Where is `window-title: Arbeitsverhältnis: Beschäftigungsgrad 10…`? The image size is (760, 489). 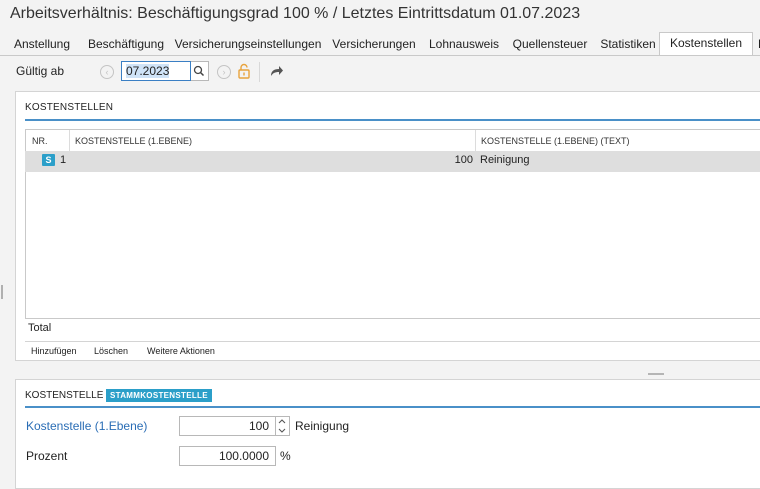 window-title: Arbeitsverhältnis: Beschäftigungsgrad 10… is located at coordinates (295, 13).